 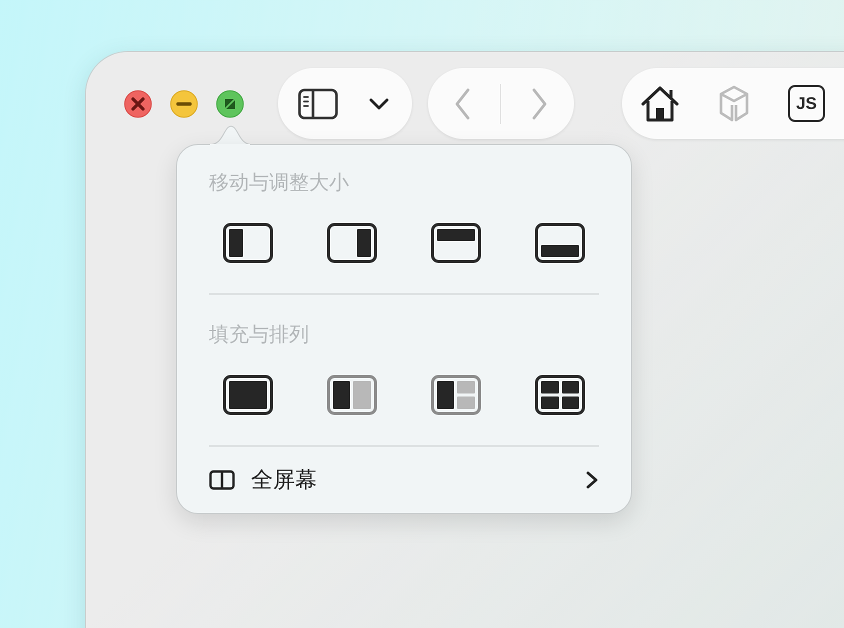 What do you see at coordinates (259, 334) in the screenshot?
I see `section-title: 填充与排列` at bounding box center [259, 334].